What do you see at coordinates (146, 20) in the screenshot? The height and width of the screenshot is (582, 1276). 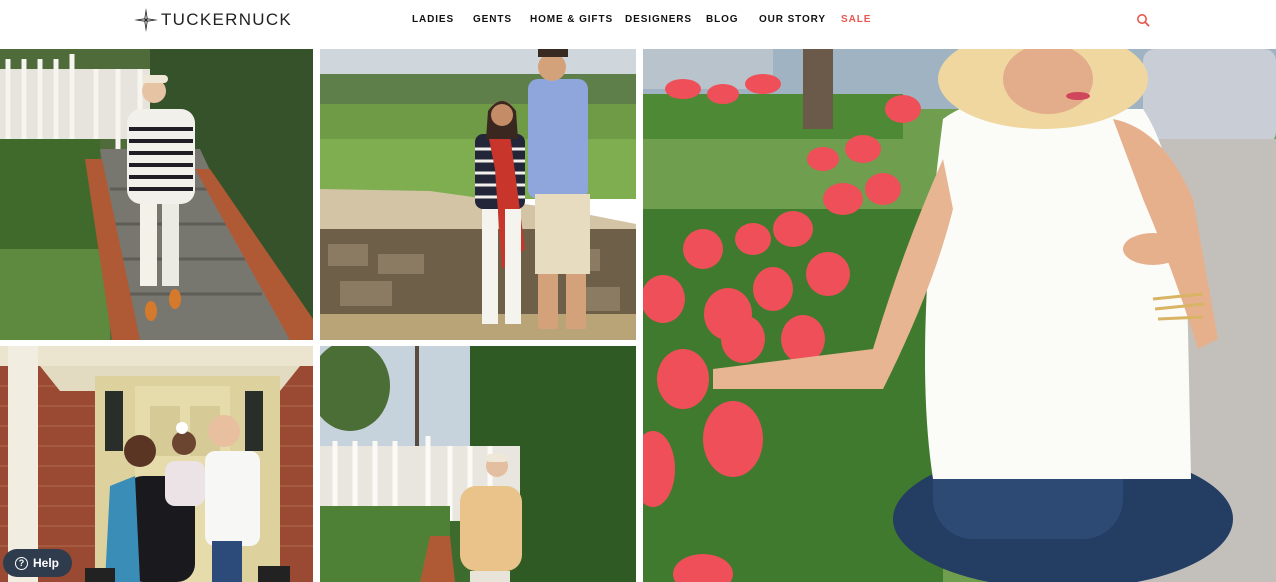 I see `compass-star-icon` at bounding box center [146, 20].